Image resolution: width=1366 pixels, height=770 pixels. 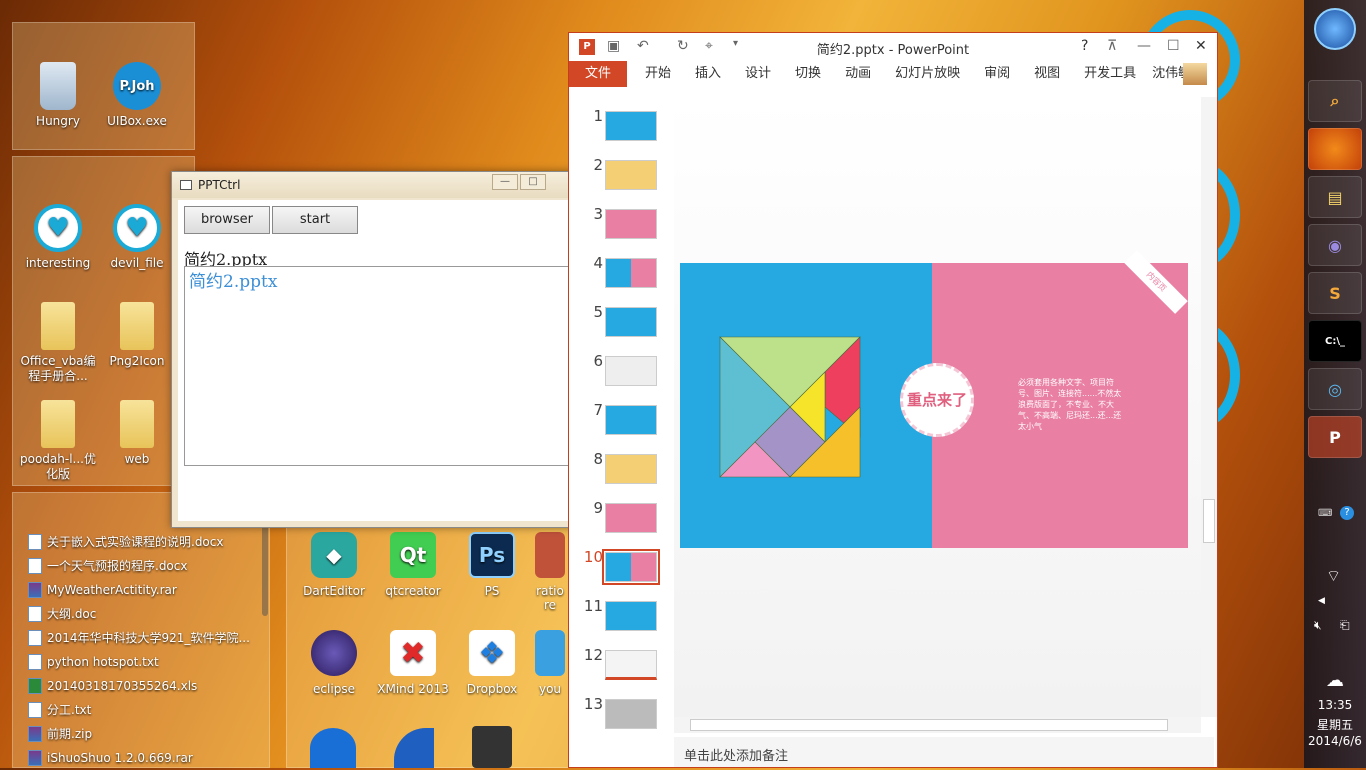 What do you see at coordinates (58, 326) in the screenshot?
I see `folder-icon` at bounding box center [58, 326].